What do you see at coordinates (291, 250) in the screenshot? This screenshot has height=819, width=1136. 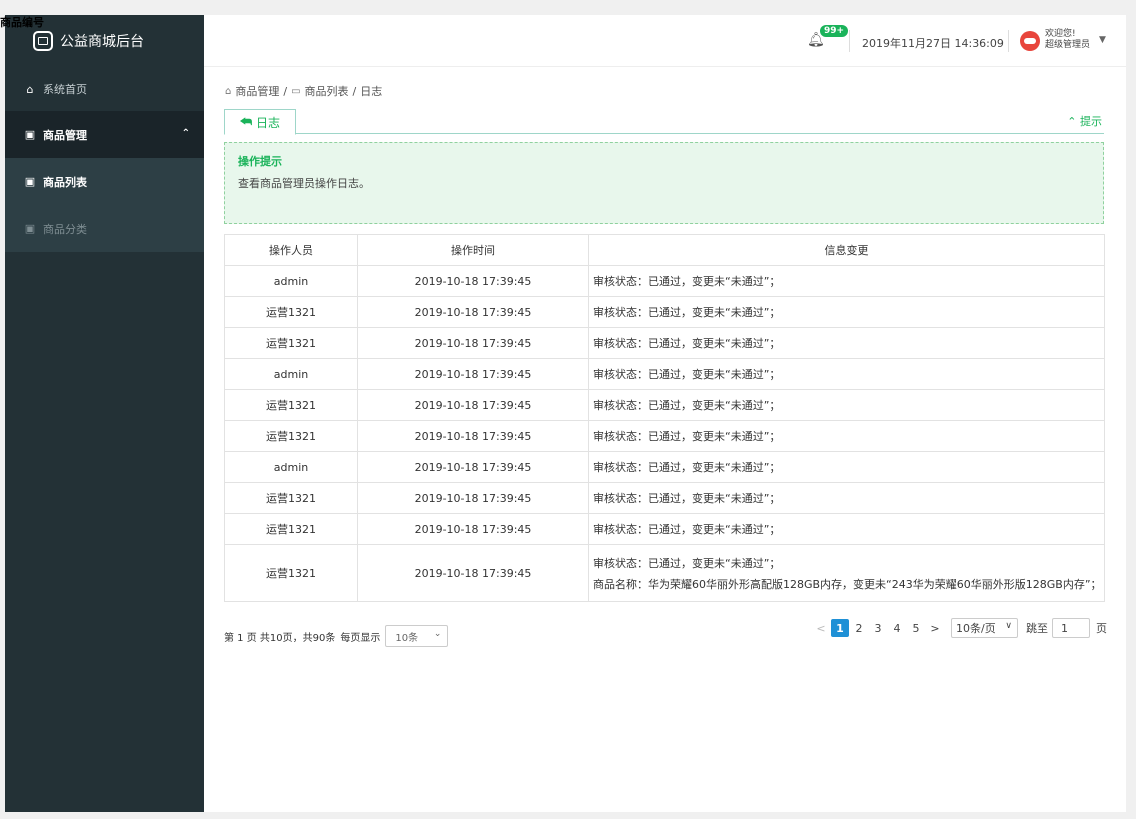 I see `column-header: 操作人员` at bounding box center [291, 250].